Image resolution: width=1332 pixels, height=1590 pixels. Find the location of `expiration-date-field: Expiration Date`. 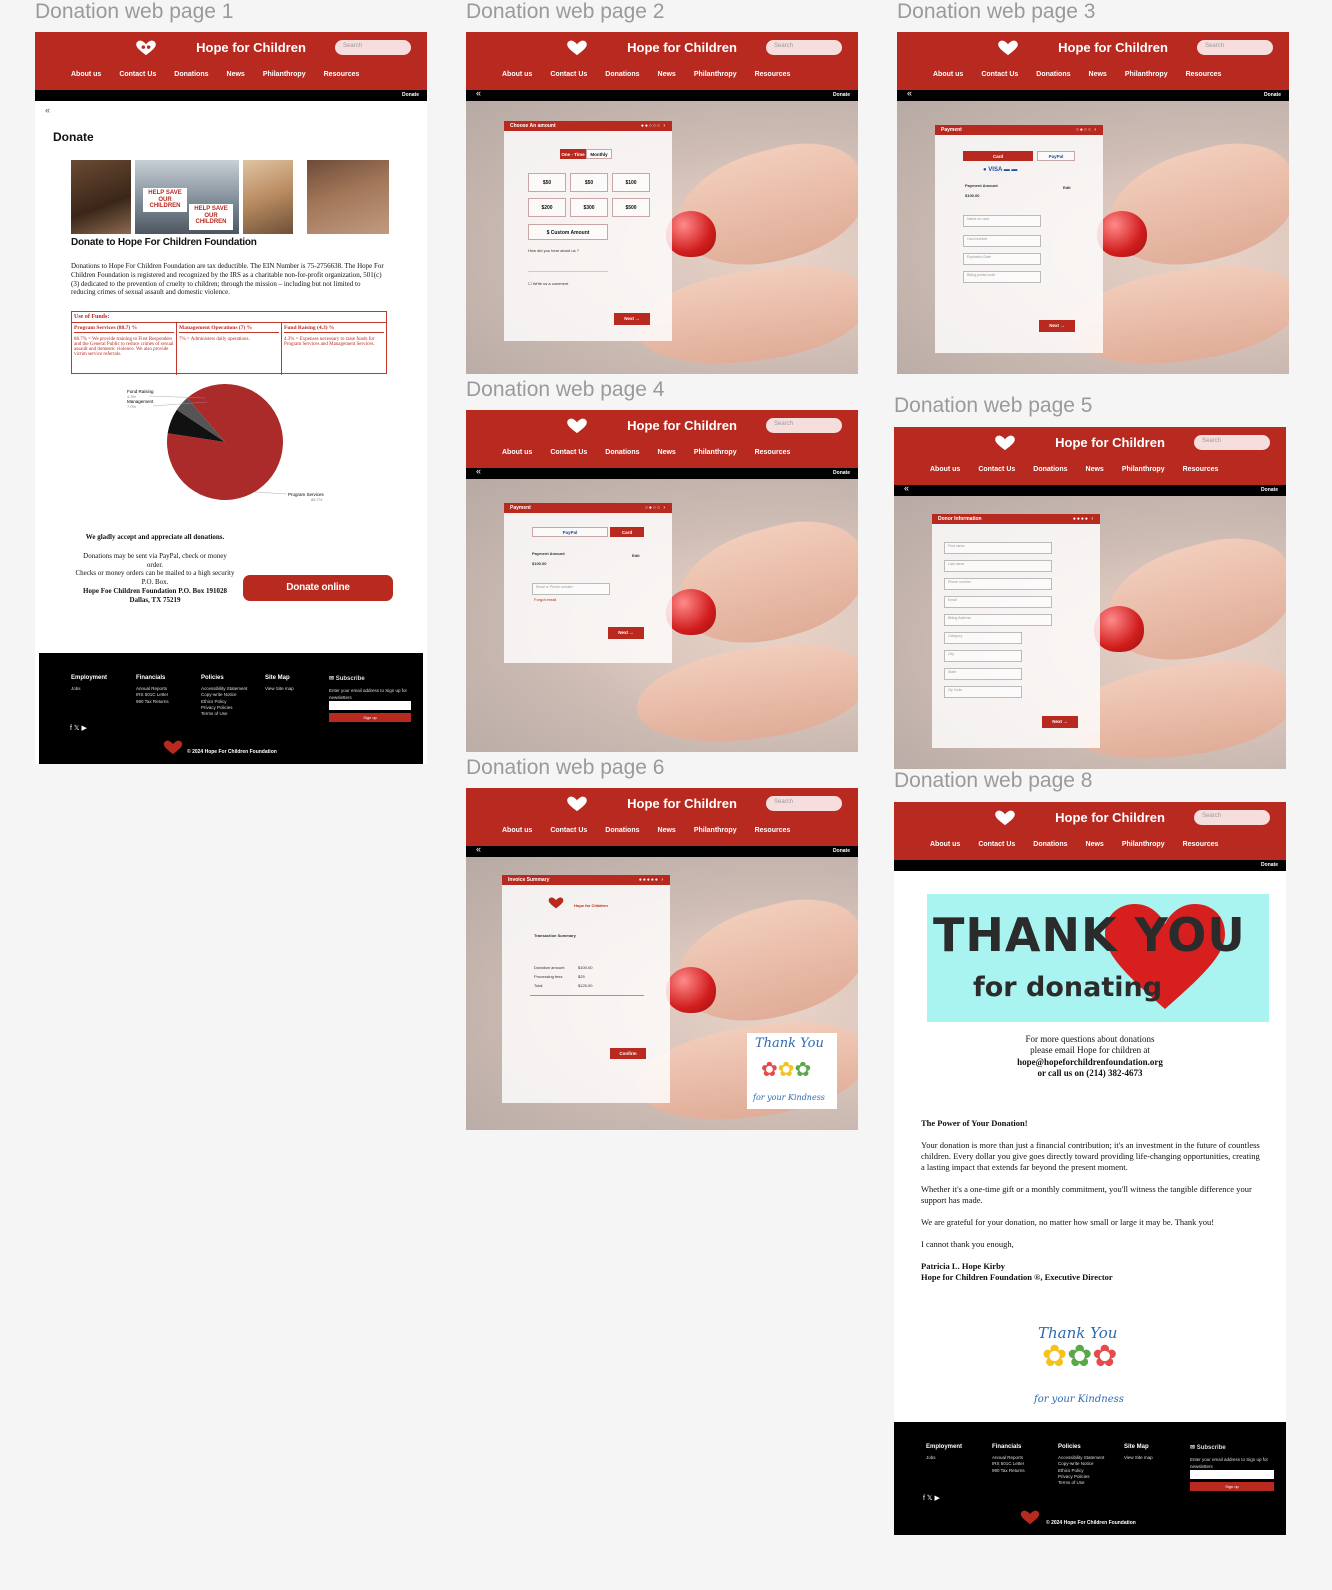

expiration-date-field: Expiration Date is located at coordinates (1002, 259).